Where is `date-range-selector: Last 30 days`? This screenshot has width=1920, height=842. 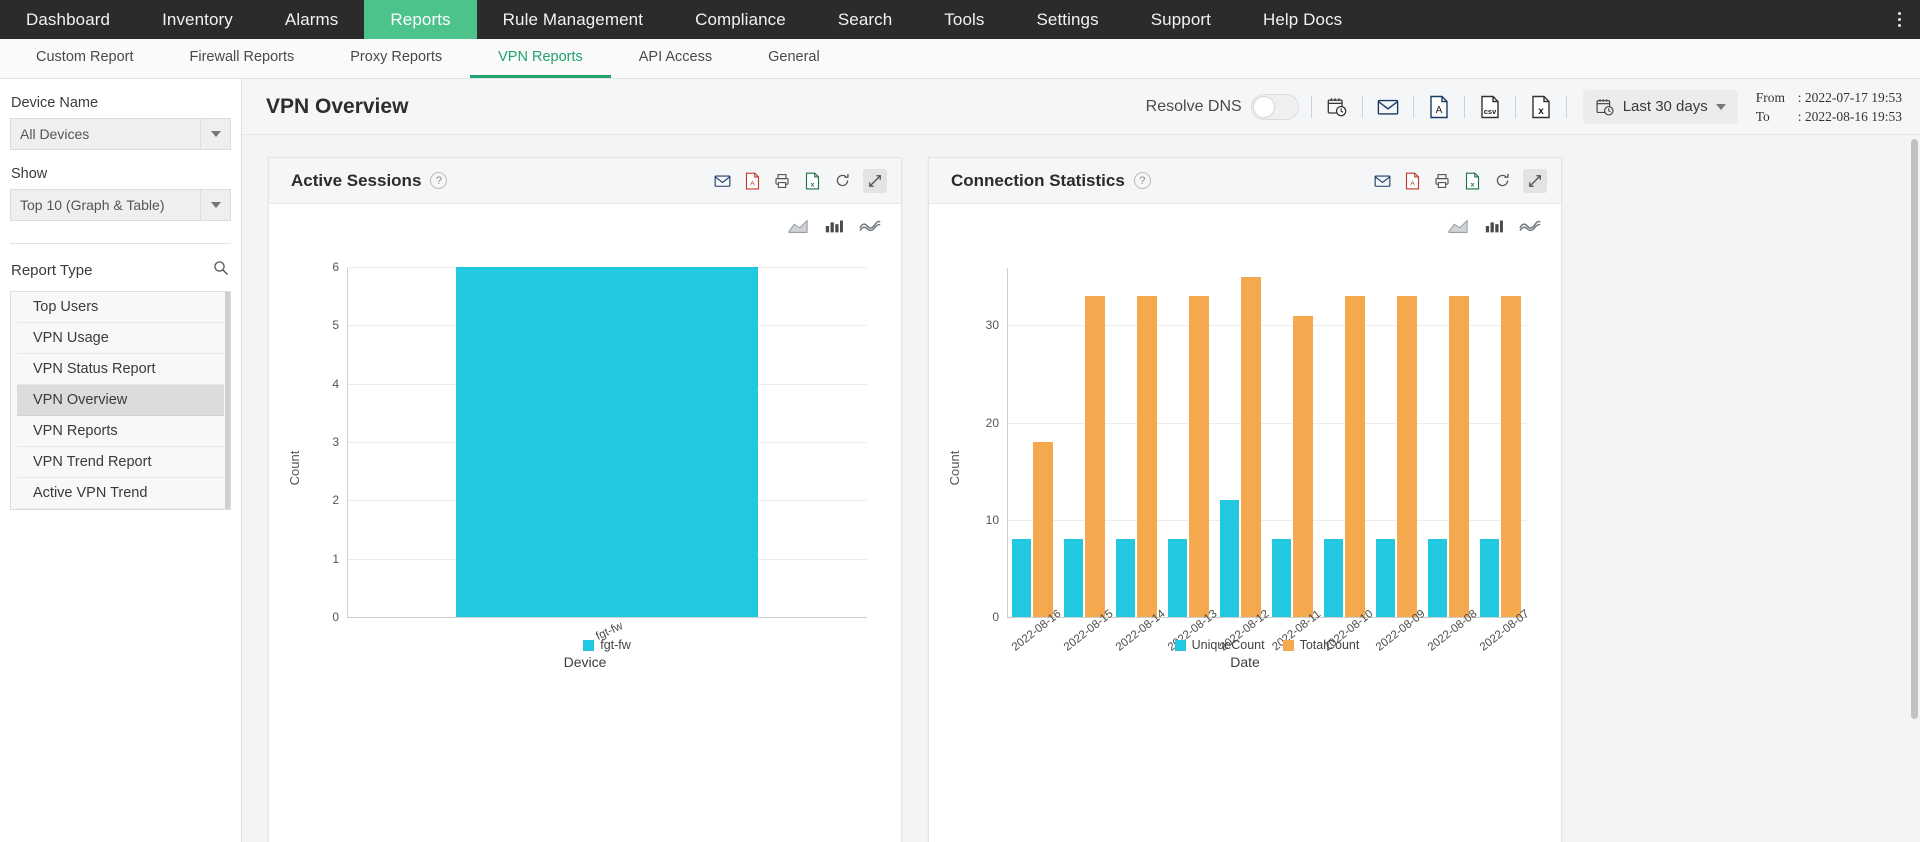
date-range-selector: Last 30 days is located at coordinates (1660, 106).